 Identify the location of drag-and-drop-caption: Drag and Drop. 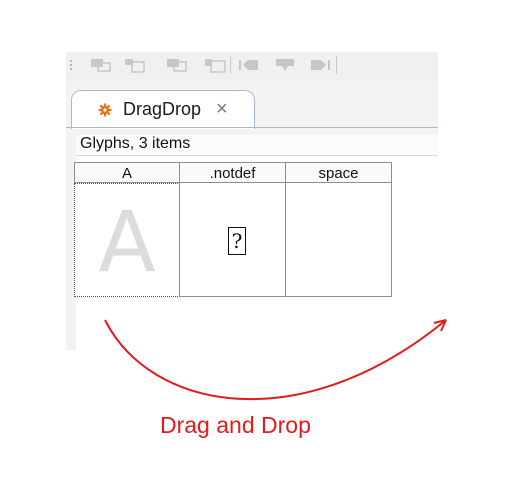
(235, 425).